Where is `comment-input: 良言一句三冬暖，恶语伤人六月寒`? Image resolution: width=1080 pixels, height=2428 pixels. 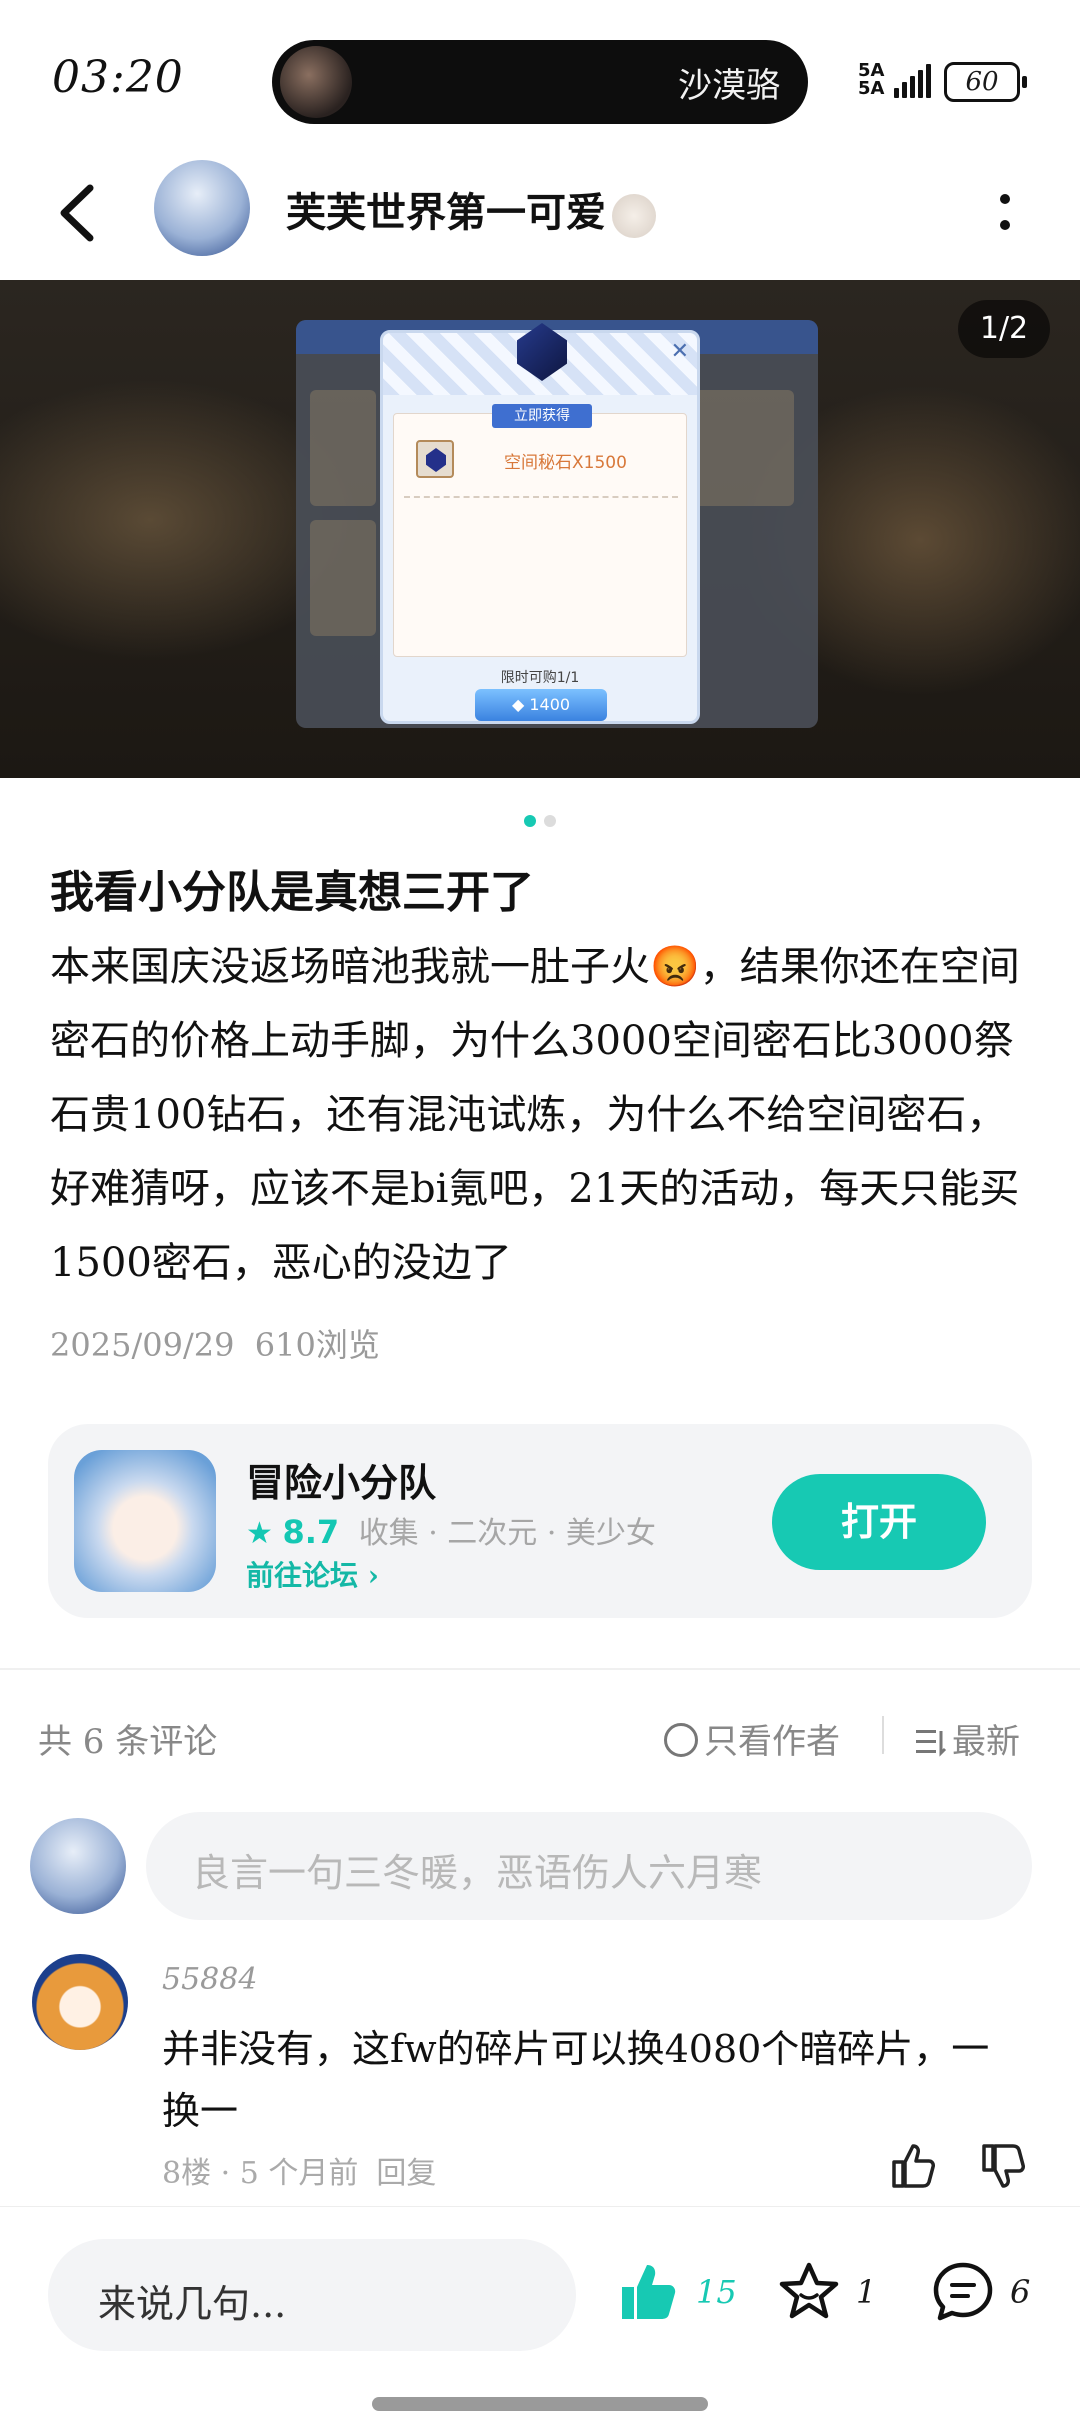
comment-input: 良言一句三冬暖，恶语伤人六月寒 is located at coordinates (589, 1866).